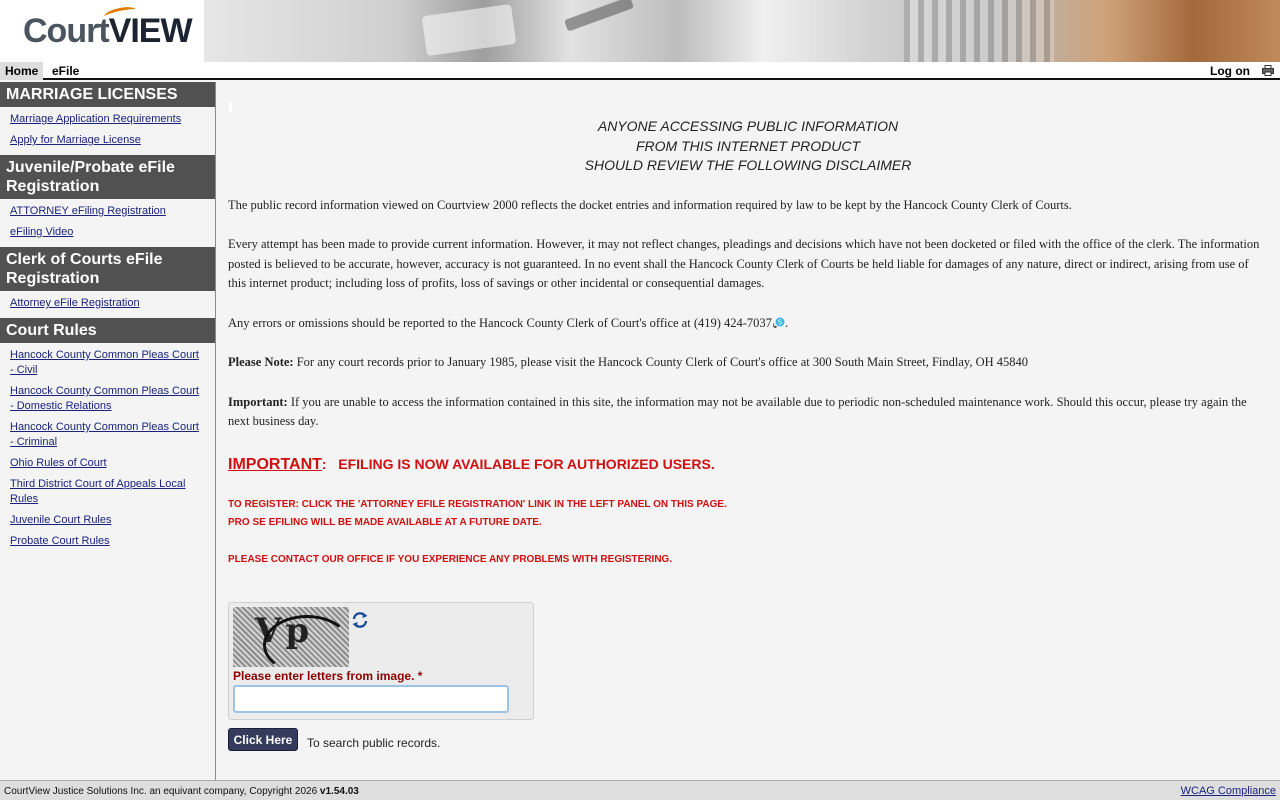  What do you see at coordinates (360, 620) in the screenshot?
I see `refresh-icon` at bounding box center [360, 620].